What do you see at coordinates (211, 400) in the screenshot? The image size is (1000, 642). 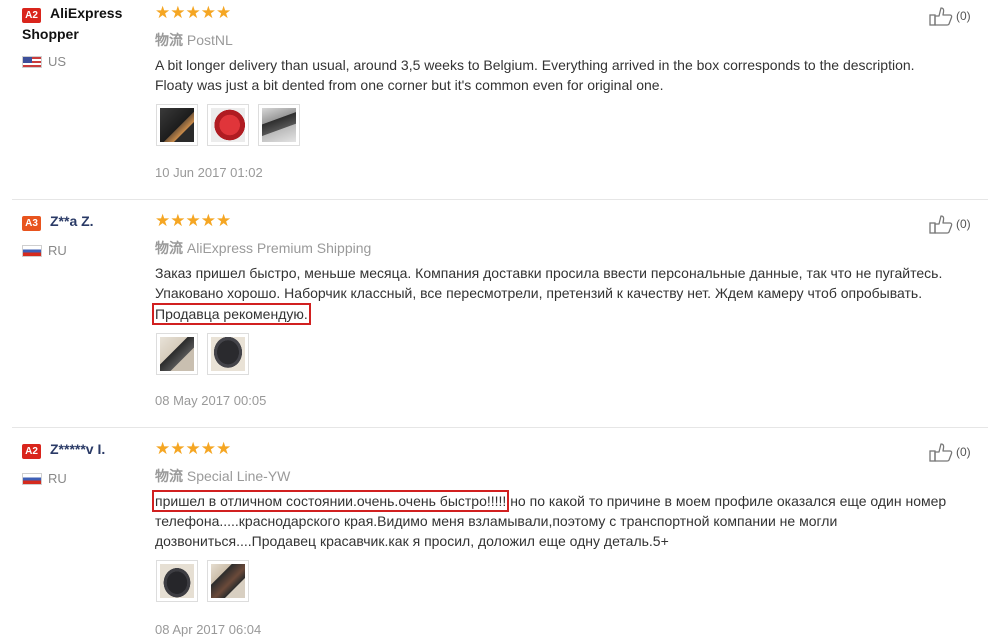 I see `review-date: 08 May 2017 00:05` at bounding box center [211, 400].